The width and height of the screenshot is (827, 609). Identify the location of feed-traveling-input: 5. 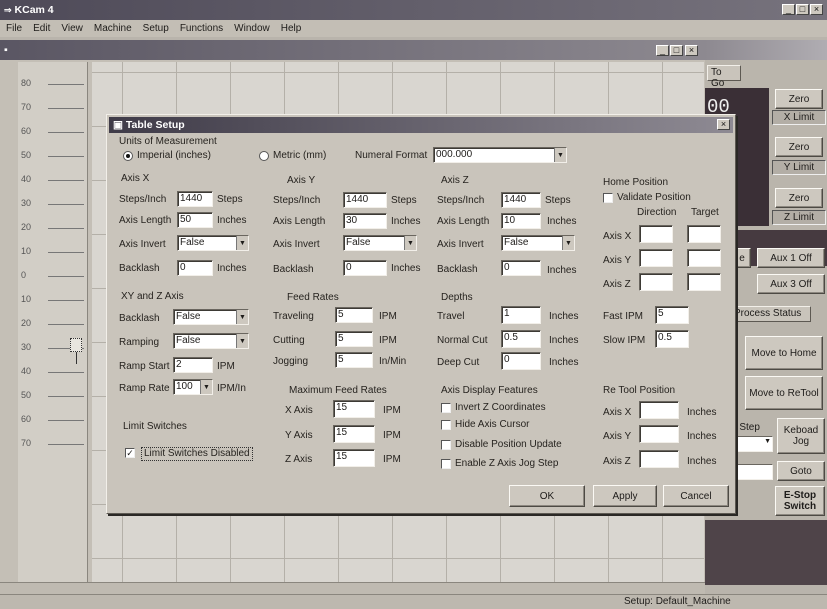
(354, 315).